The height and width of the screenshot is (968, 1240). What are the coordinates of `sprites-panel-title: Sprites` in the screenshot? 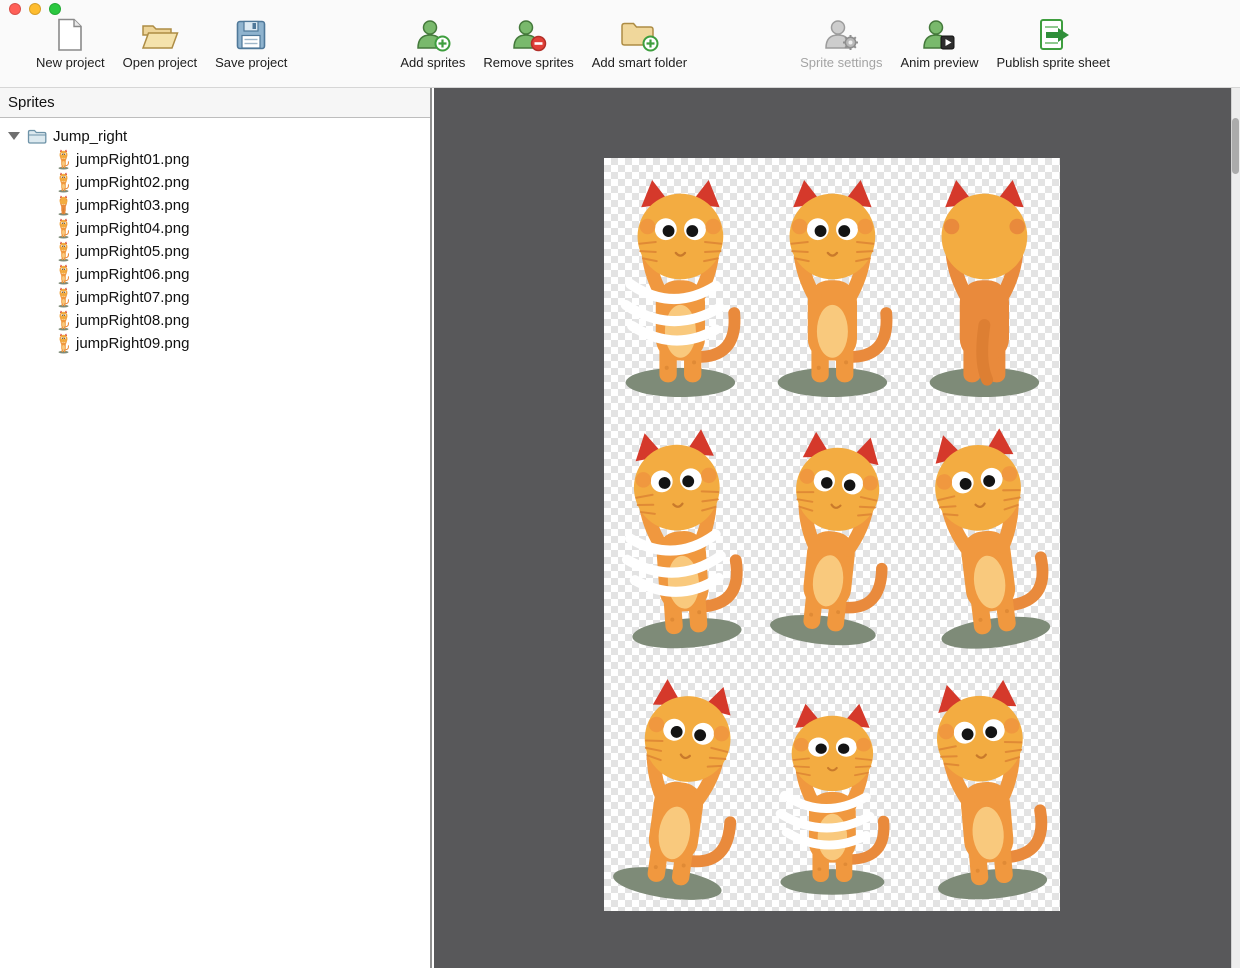 It's located at (215, 103).